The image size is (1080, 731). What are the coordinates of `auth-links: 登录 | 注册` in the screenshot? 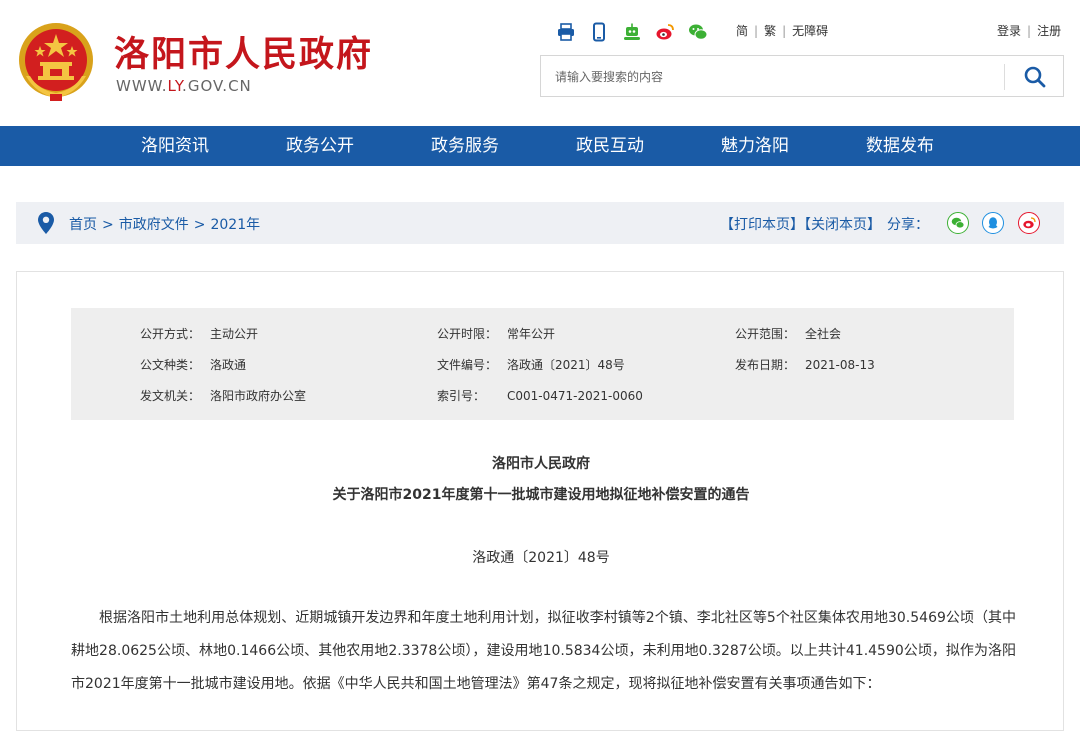 It's located at (1029, 30).